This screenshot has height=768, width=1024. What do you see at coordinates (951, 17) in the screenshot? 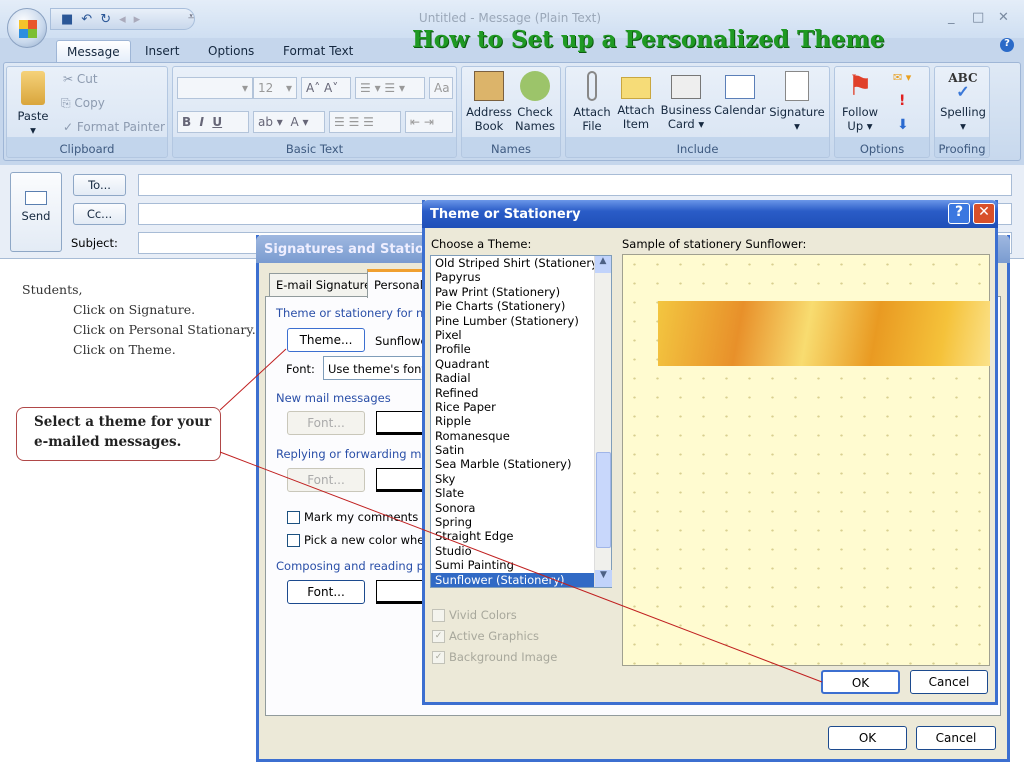
I see `minimize-icon: _` at bounding box center [951, 17].